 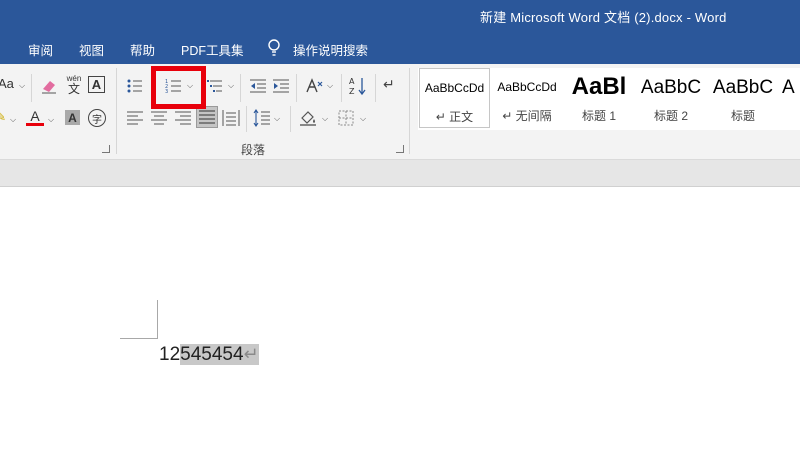 I want to click on paragraph-group-label: 段落, so click(x=253, y=150).